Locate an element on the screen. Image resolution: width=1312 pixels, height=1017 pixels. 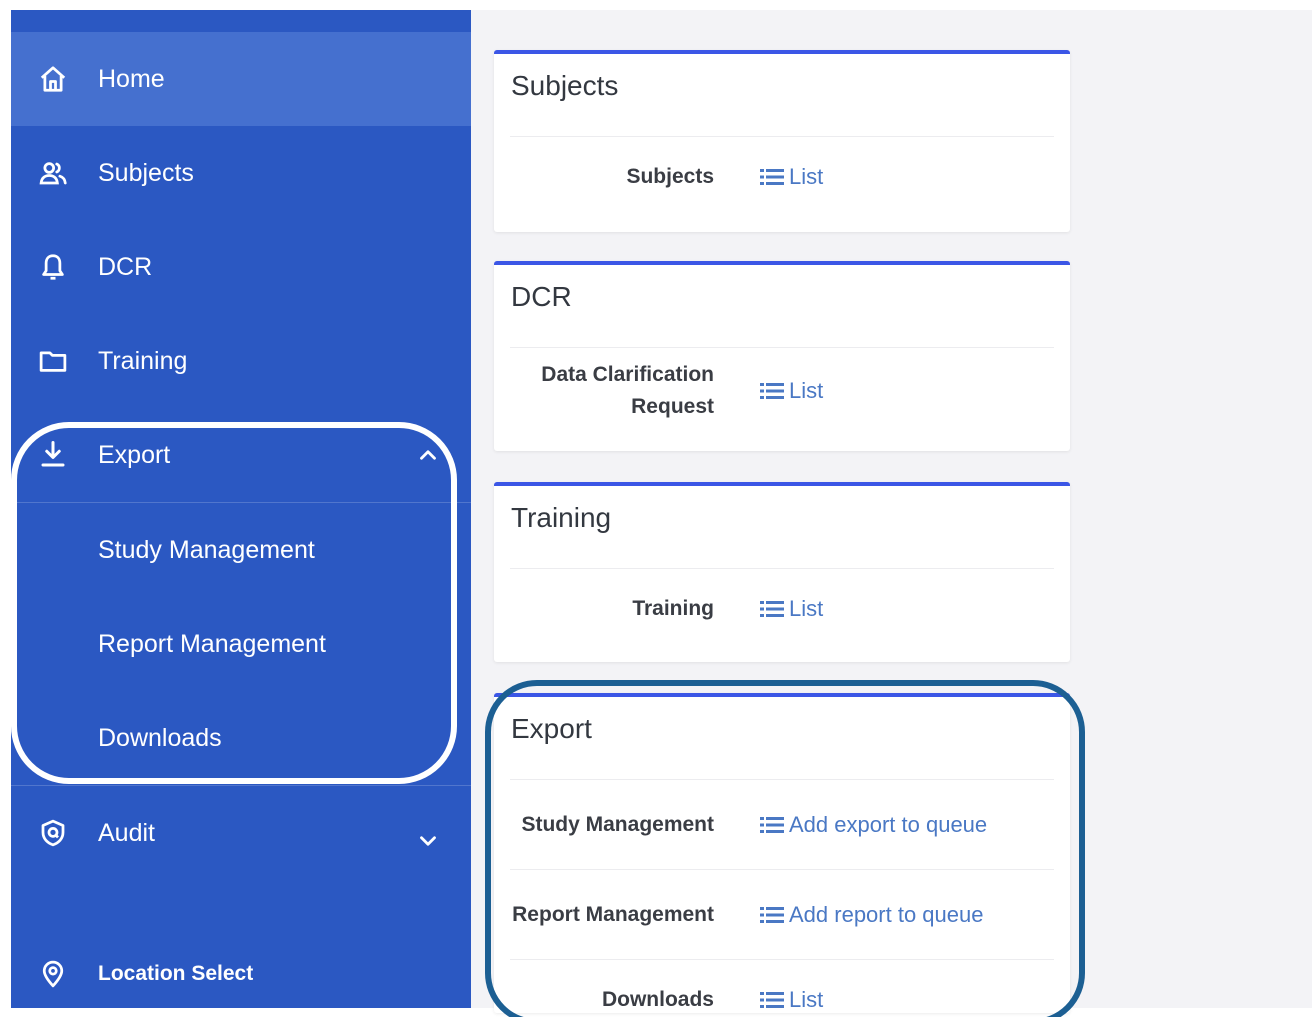
sidebar-subitem-study-management: Study Management is located at coordinates (241, 550).